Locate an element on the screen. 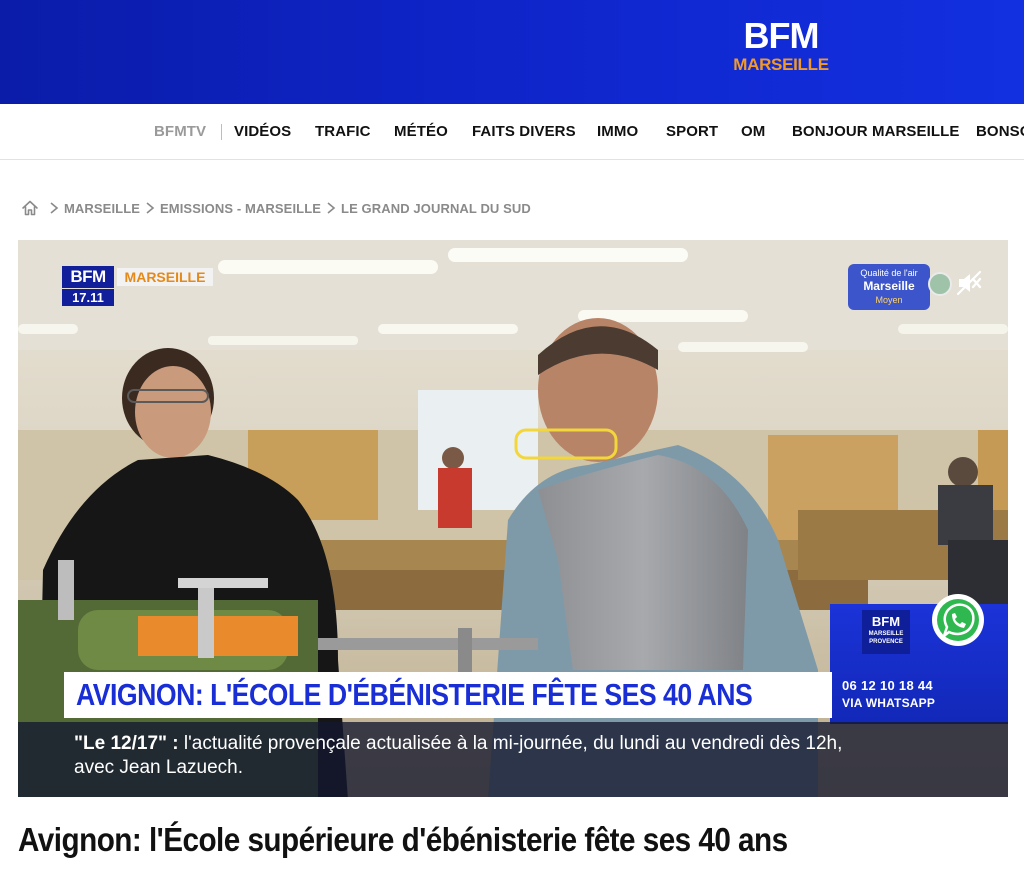 The height and width of the screenshot is (873, 1024). nav-item-bonjour-marseille: BONJOUR MARSEILLE is located at coordinates (876, 131).